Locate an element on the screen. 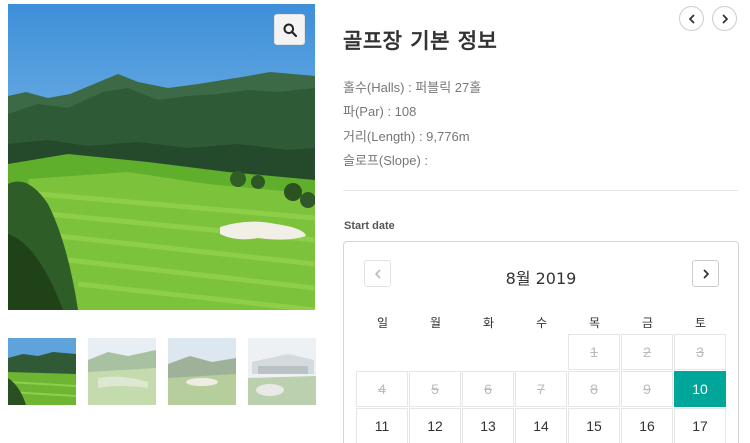 The height and width of the screenshot is (443, 750). chevron-left-icon is located at coordinates (691, 18).